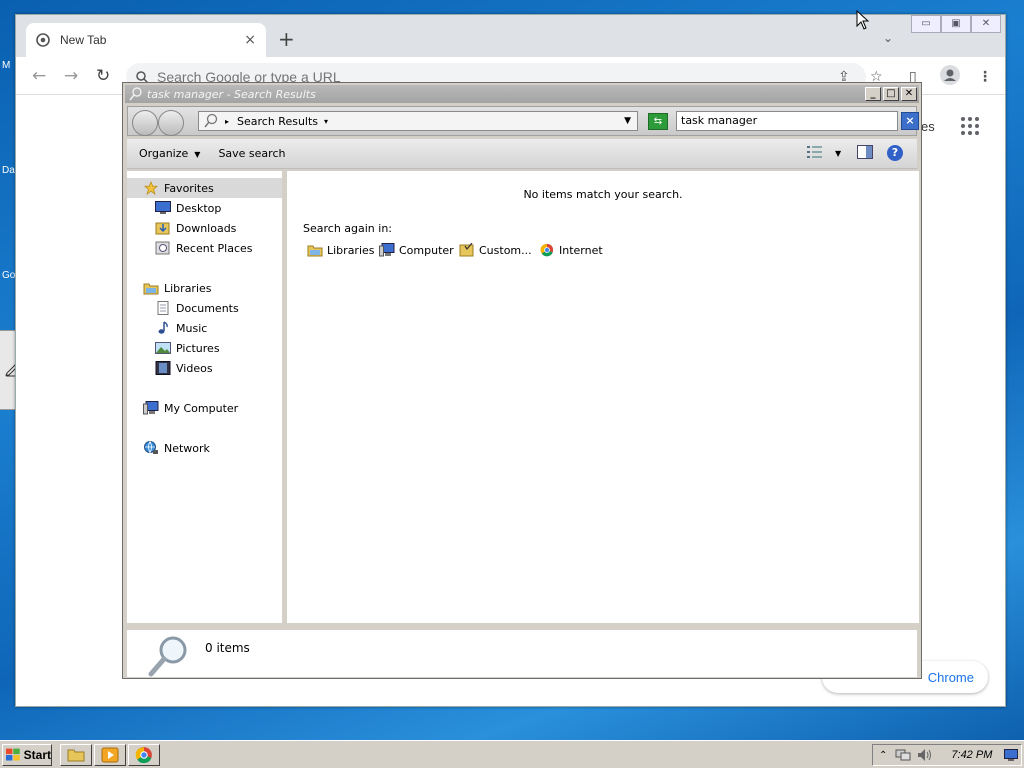  What do you see at coordinates (181, 328) in the screenshot?
I see `nav-item-music: Music` at bounding box center [181, 328].